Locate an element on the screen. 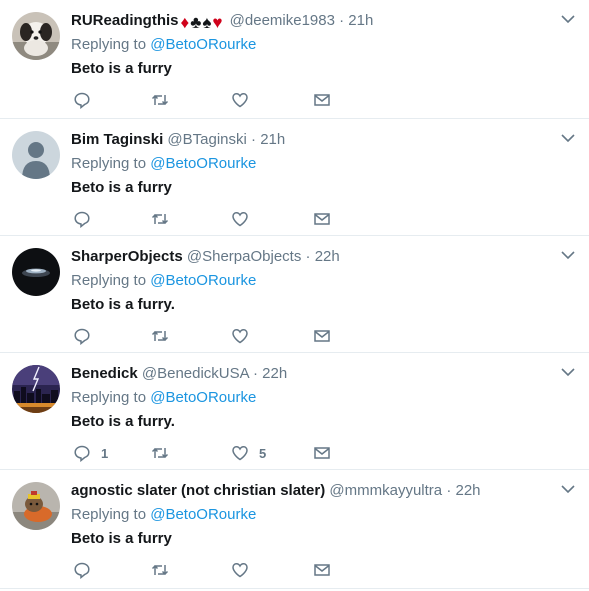  username: @BenedickUSA is located at coordinates (195, 373).